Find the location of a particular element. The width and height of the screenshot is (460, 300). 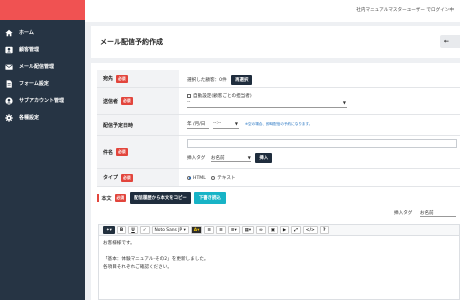

font-family-select: Noto Sans JP ▾ is located at coordinates (170, 230).